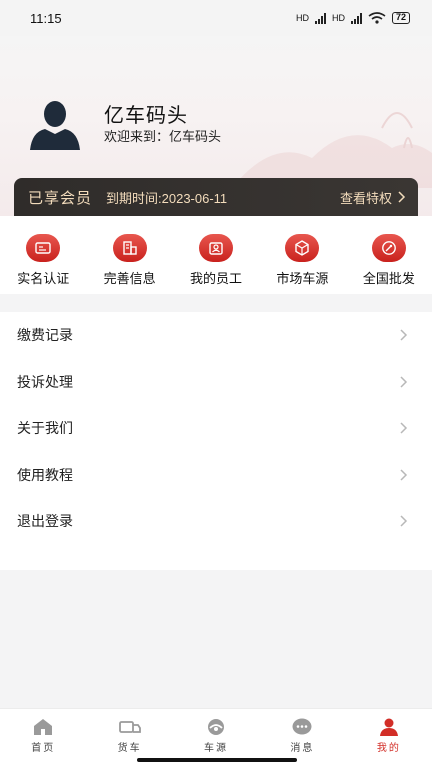  Describe the element at coordinates (55, 123) in the screenshot. I see `avatar` at that location.